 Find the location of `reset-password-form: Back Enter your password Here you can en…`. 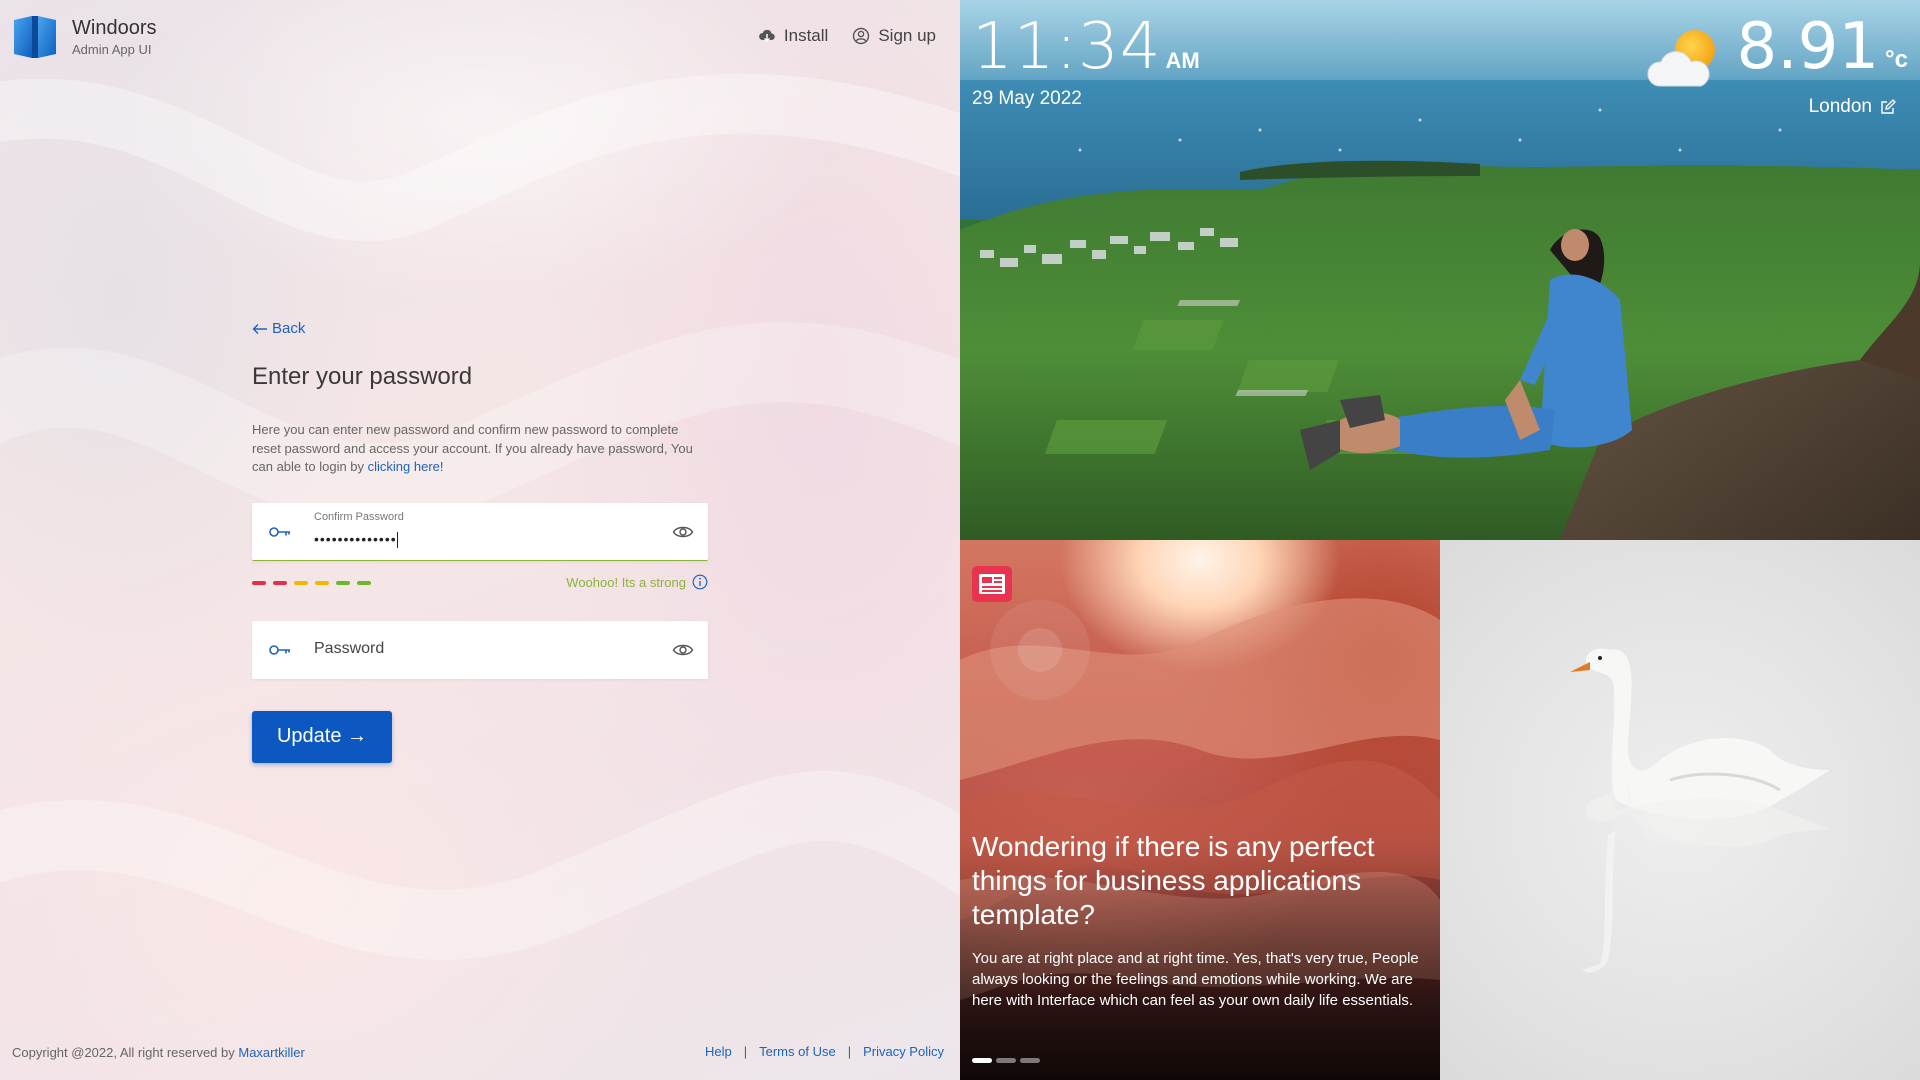

reset-password-form: Back Enter your password Here you can en… is located at coordinates (480, 541).